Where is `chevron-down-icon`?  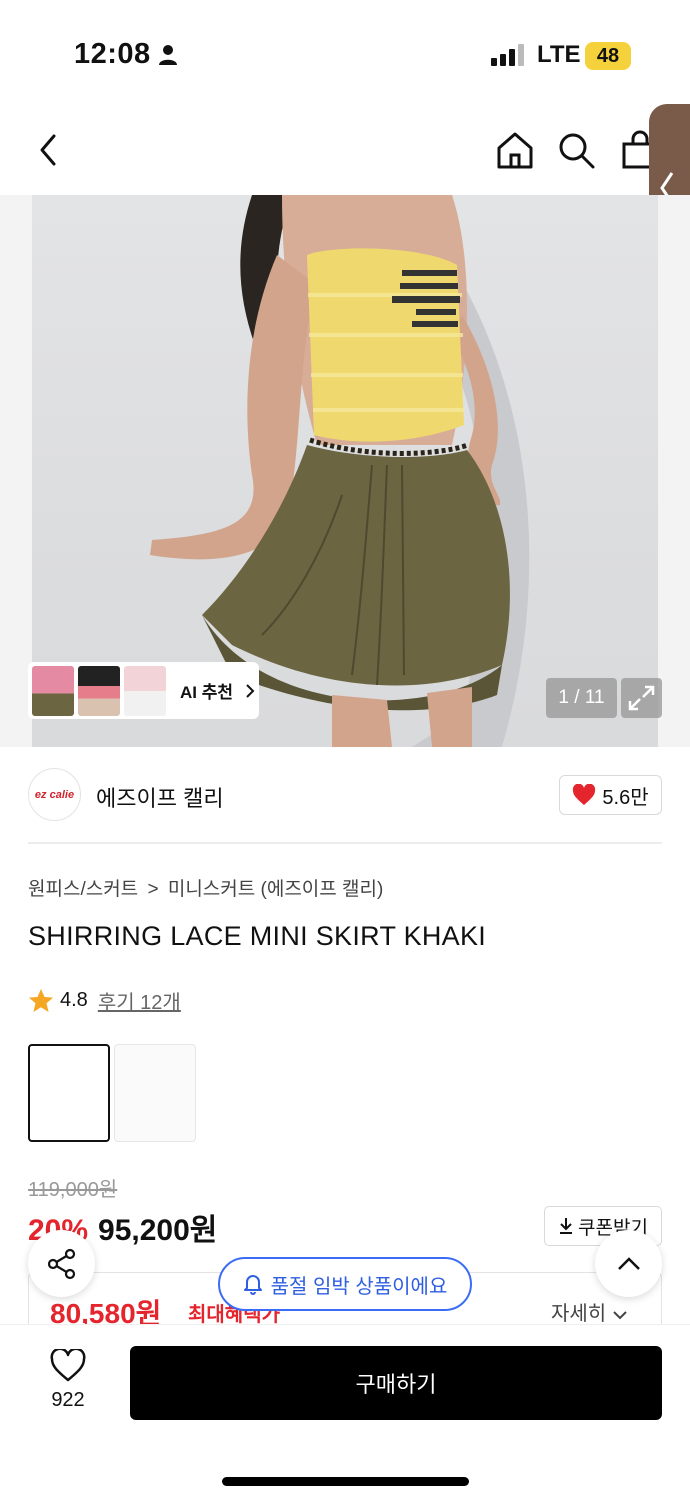 chevron-down-icon is located at coordinates (620, 1315).